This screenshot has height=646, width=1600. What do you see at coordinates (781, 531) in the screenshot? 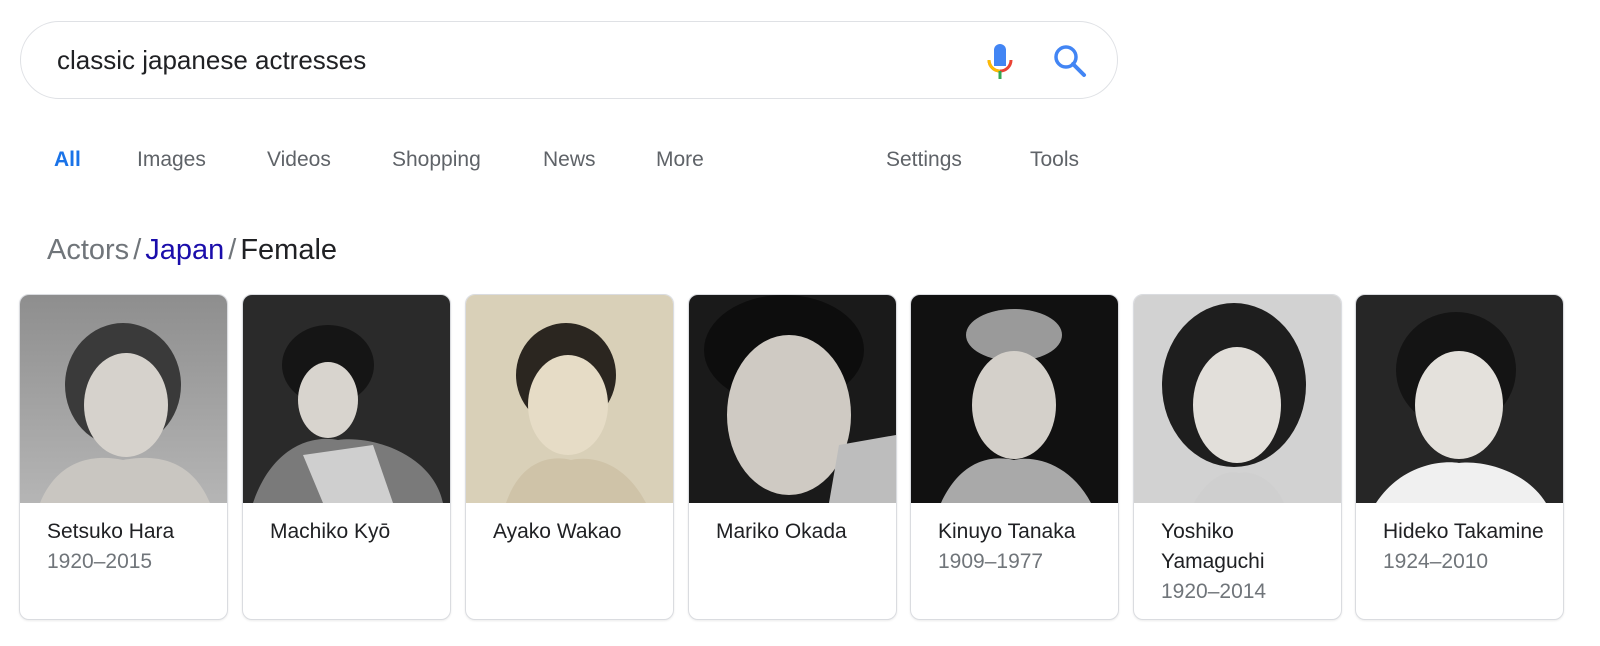
I see `actress-name: Mariko Okada` at bounding box center [781, 531].